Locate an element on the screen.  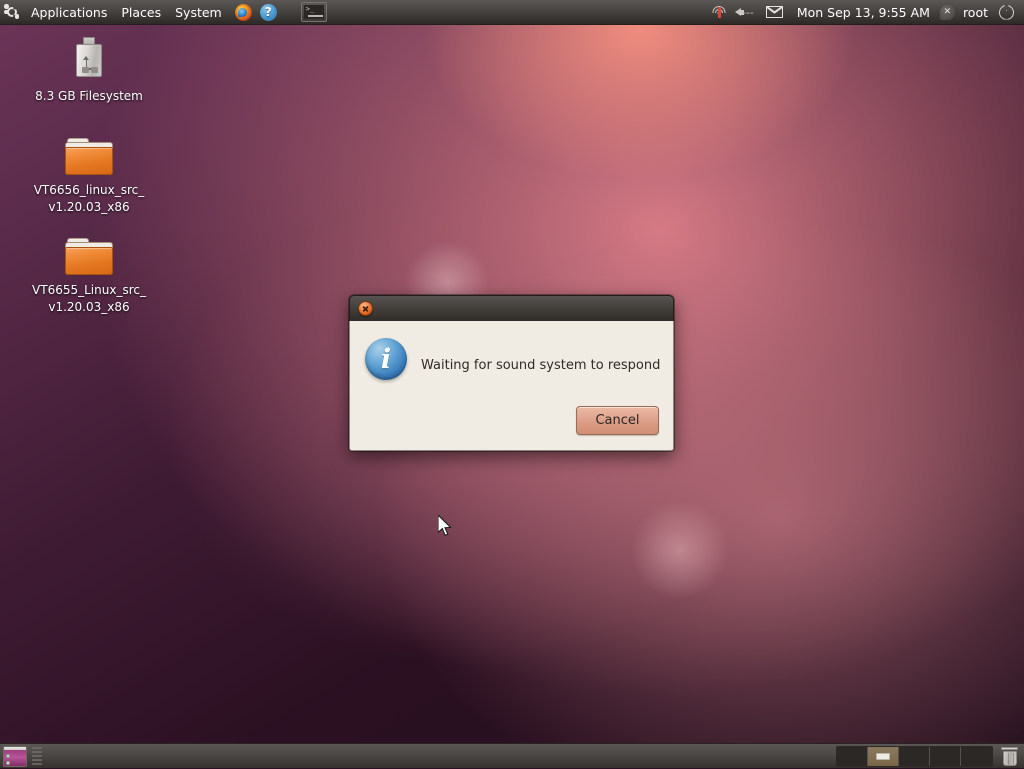
ubuntu-logo-icon is located at coordinates (12, 12).